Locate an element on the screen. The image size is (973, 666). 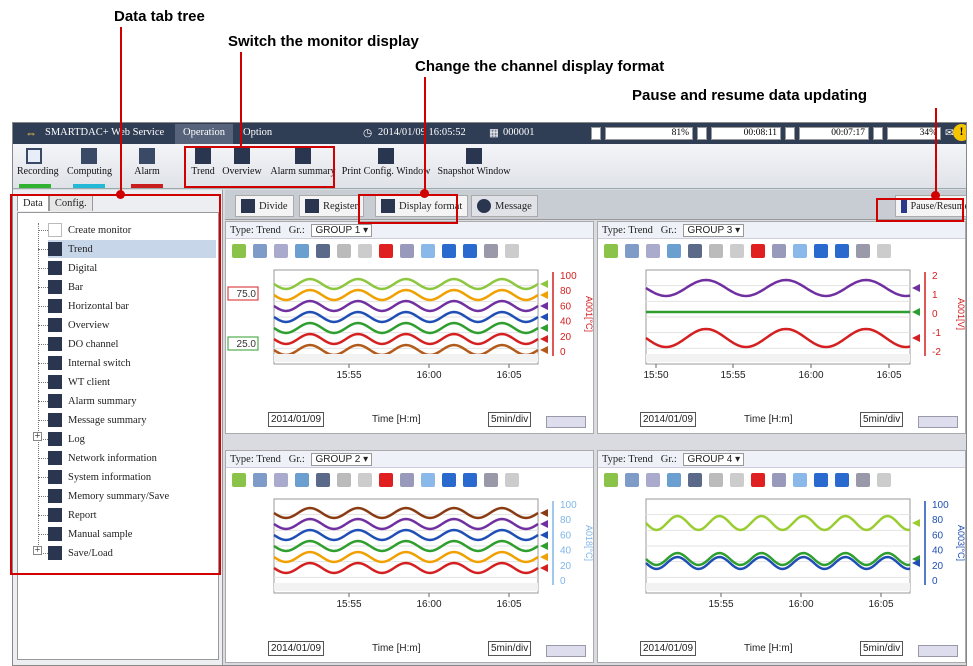
alarm-button: Alarm is located at coordinates (147, 162).